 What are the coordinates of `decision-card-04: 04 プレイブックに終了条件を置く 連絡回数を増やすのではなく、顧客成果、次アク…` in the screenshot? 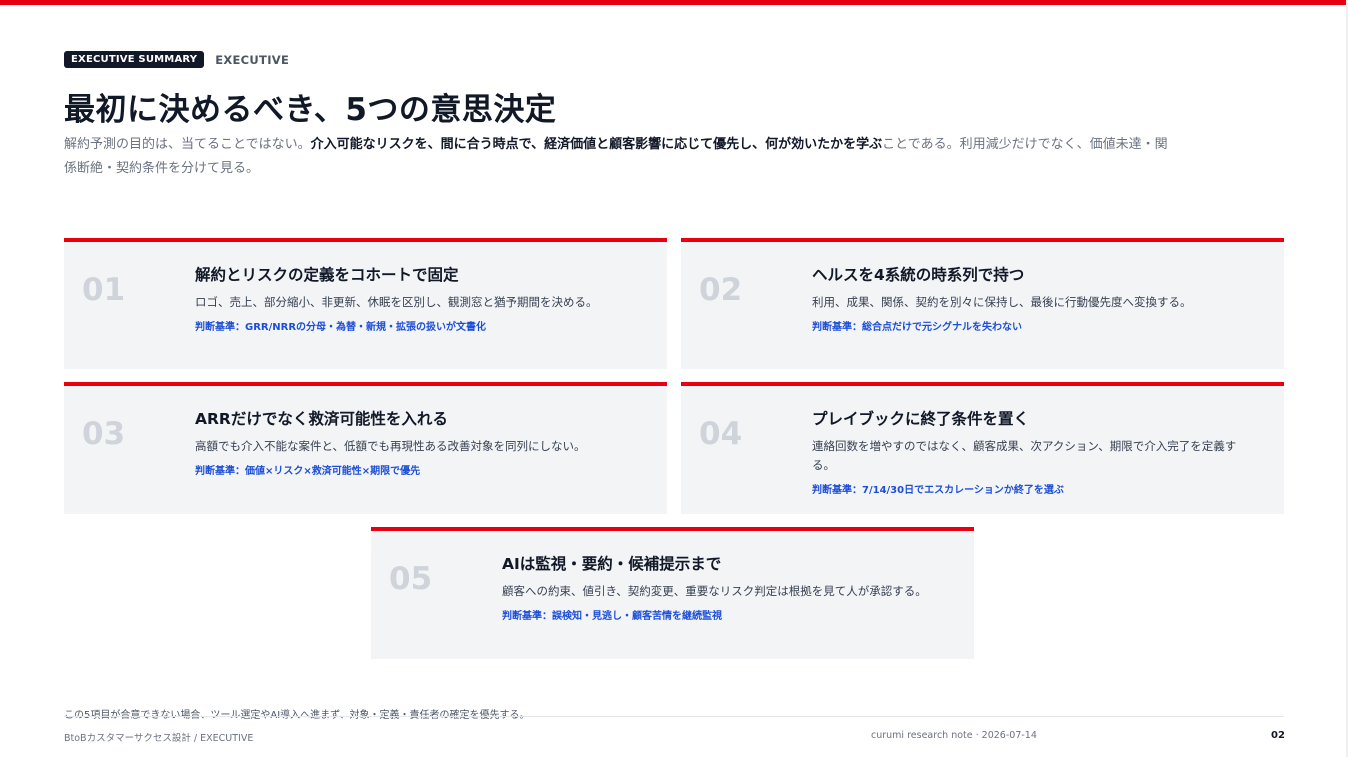 It's located at (982, 448).